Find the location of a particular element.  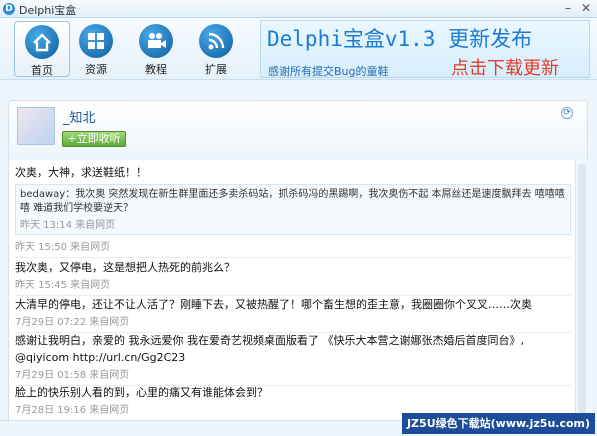

banner-title: Delphi宝盒v1.3 更新发布 is located at coordinates (400, 39).